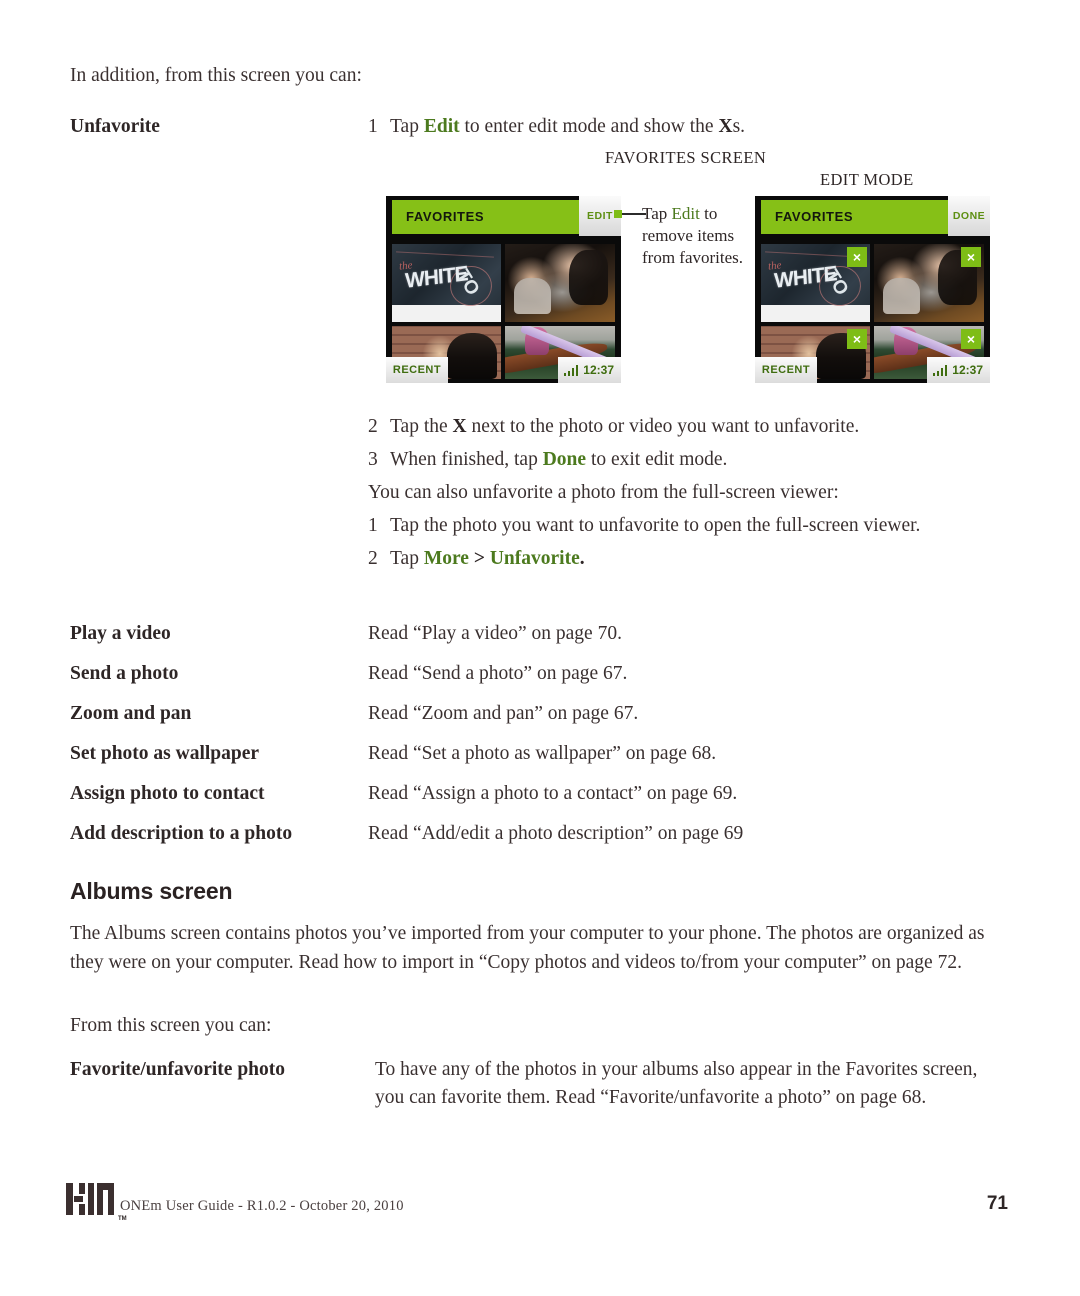 This screenshot has height=1296, width=1080. I want to click on chalk-stroke, so click(445, 254).